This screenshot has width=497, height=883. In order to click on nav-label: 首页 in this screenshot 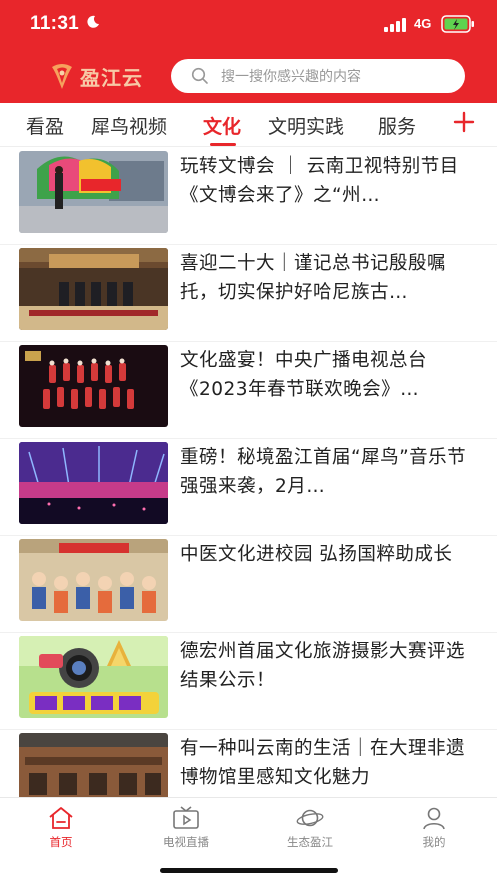, I will do `click(61, 842)`.